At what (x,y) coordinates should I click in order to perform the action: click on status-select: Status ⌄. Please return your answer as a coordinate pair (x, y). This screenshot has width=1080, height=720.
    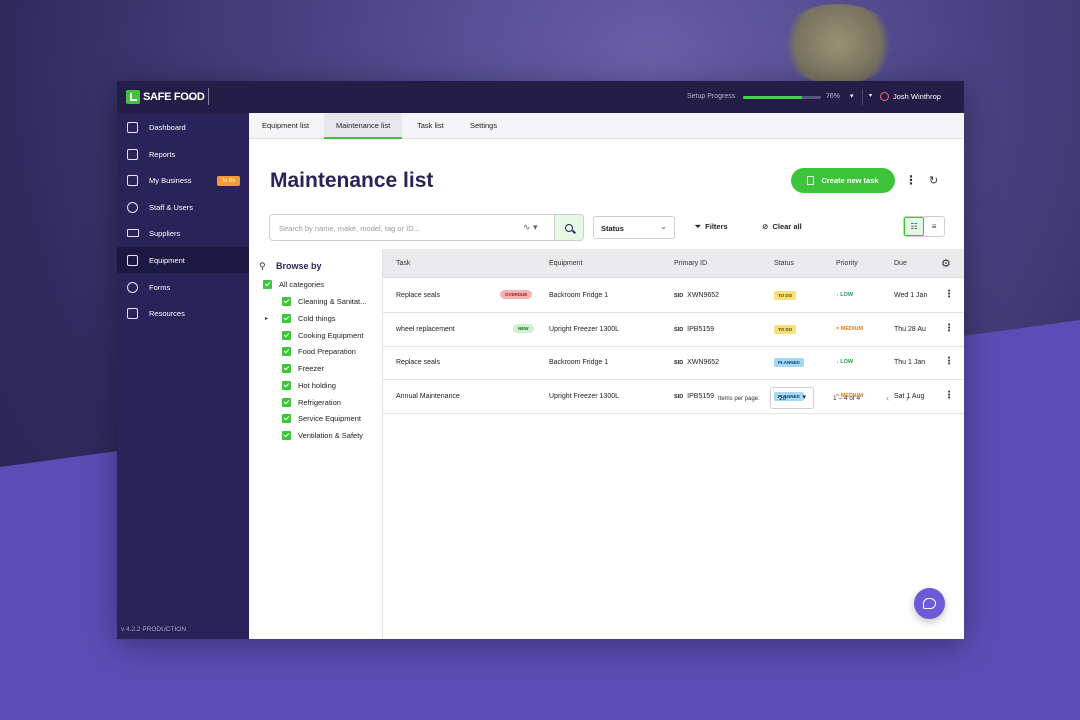
    Looking at the image, I should click on (634, 227).